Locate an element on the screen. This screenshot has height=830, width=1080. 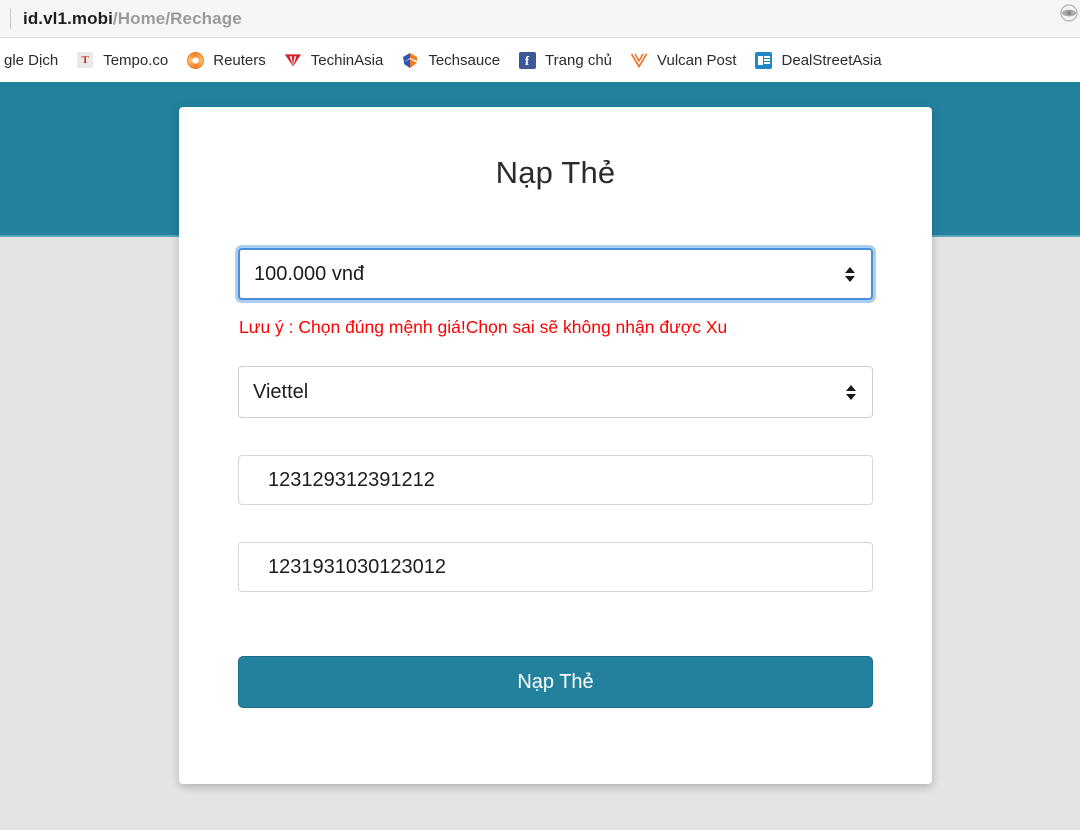
bookmark-google-dich: gle Dịch is located at coordinates (33, 60).